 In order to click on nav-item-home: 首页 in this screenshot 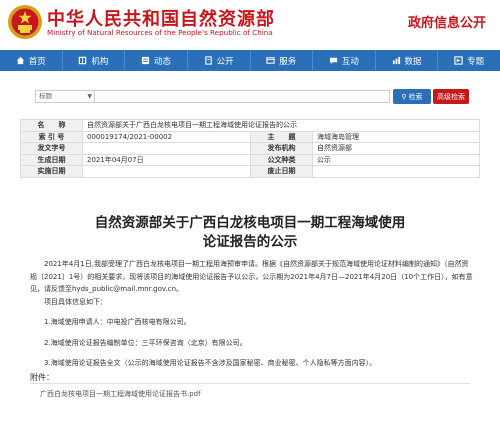, I will do `click(31, 60)`.